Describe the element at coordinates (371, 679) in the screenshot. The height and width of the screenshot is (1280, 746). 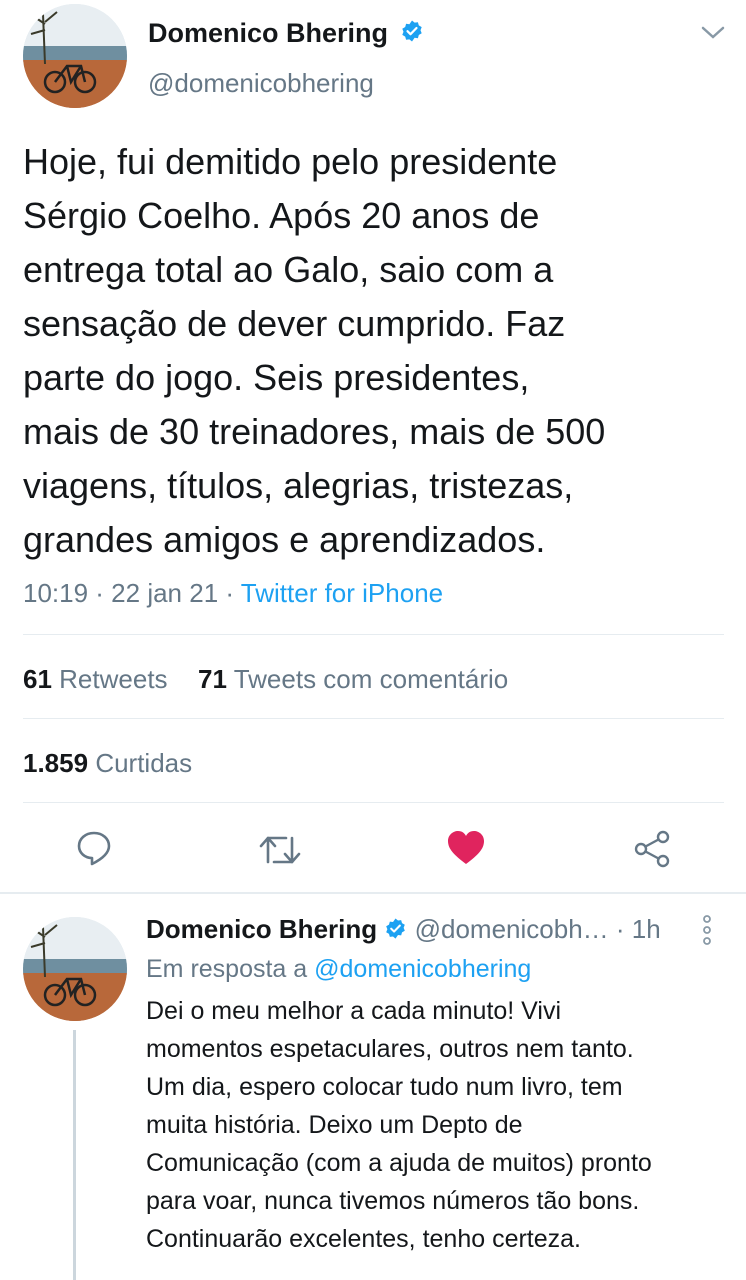
I see `quotes-label: Tweets com comentário` at that location.